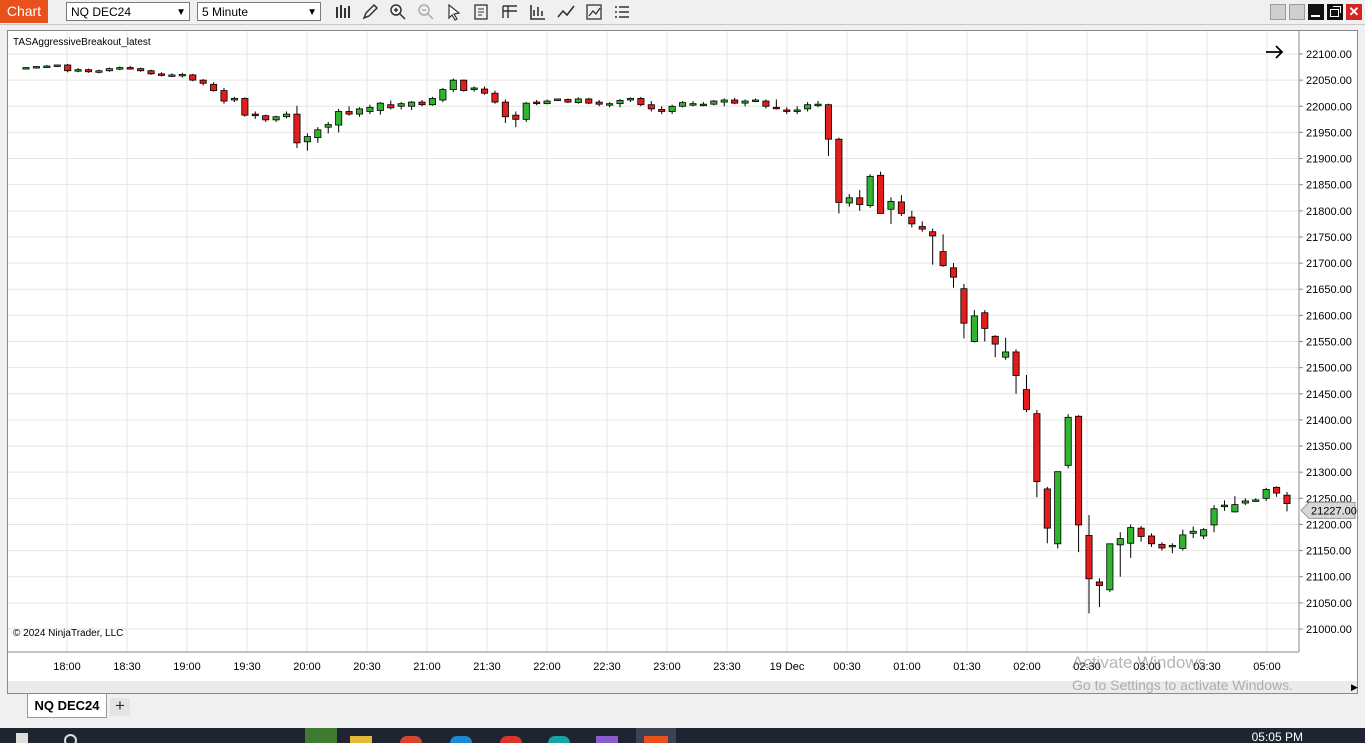 The height and width of the screenshot is (743, 1365). I want to click on arrow-right-icon, so click(1275, 52).